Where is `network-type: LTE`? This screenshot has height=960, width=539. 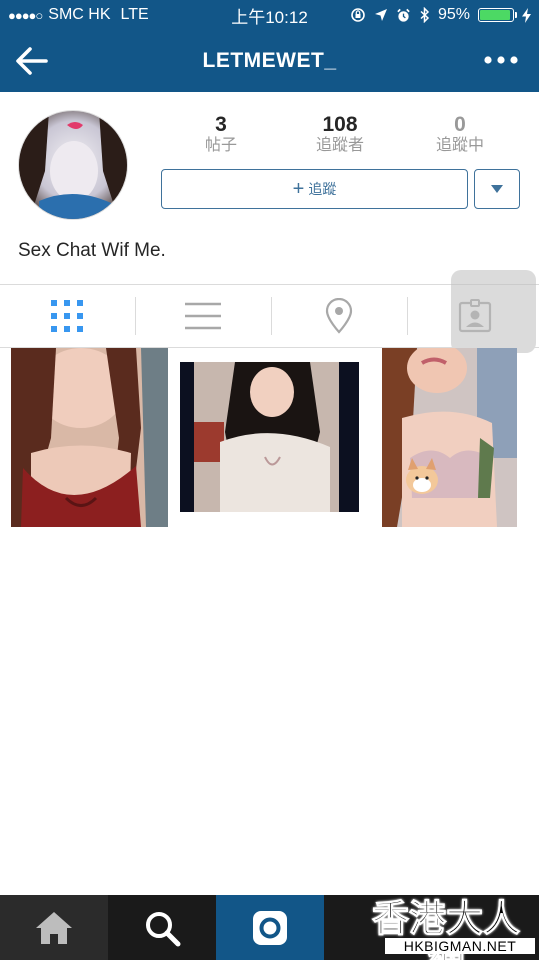
network-type: LTE is located at coordinates (134, 14).